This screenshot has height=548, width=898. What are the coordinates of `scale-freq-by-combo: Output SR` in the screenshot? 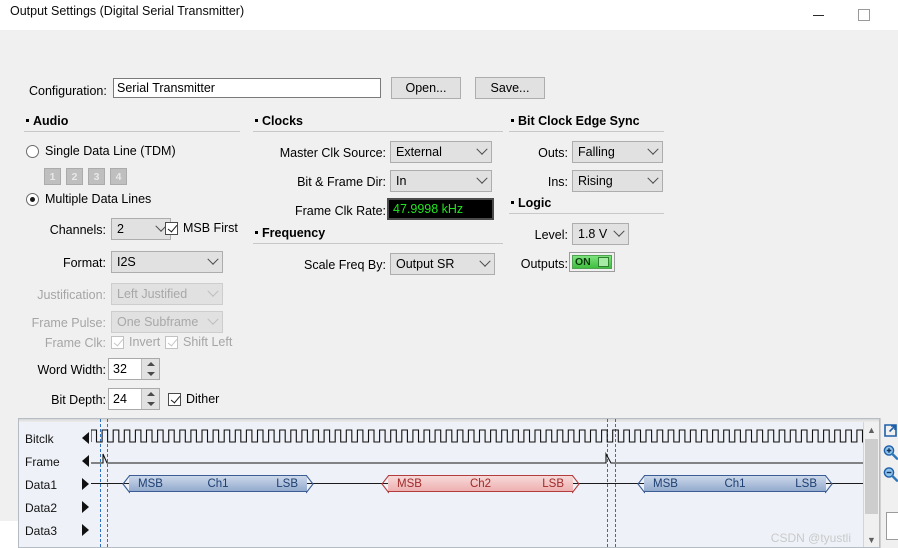 It's located at (442, 264).